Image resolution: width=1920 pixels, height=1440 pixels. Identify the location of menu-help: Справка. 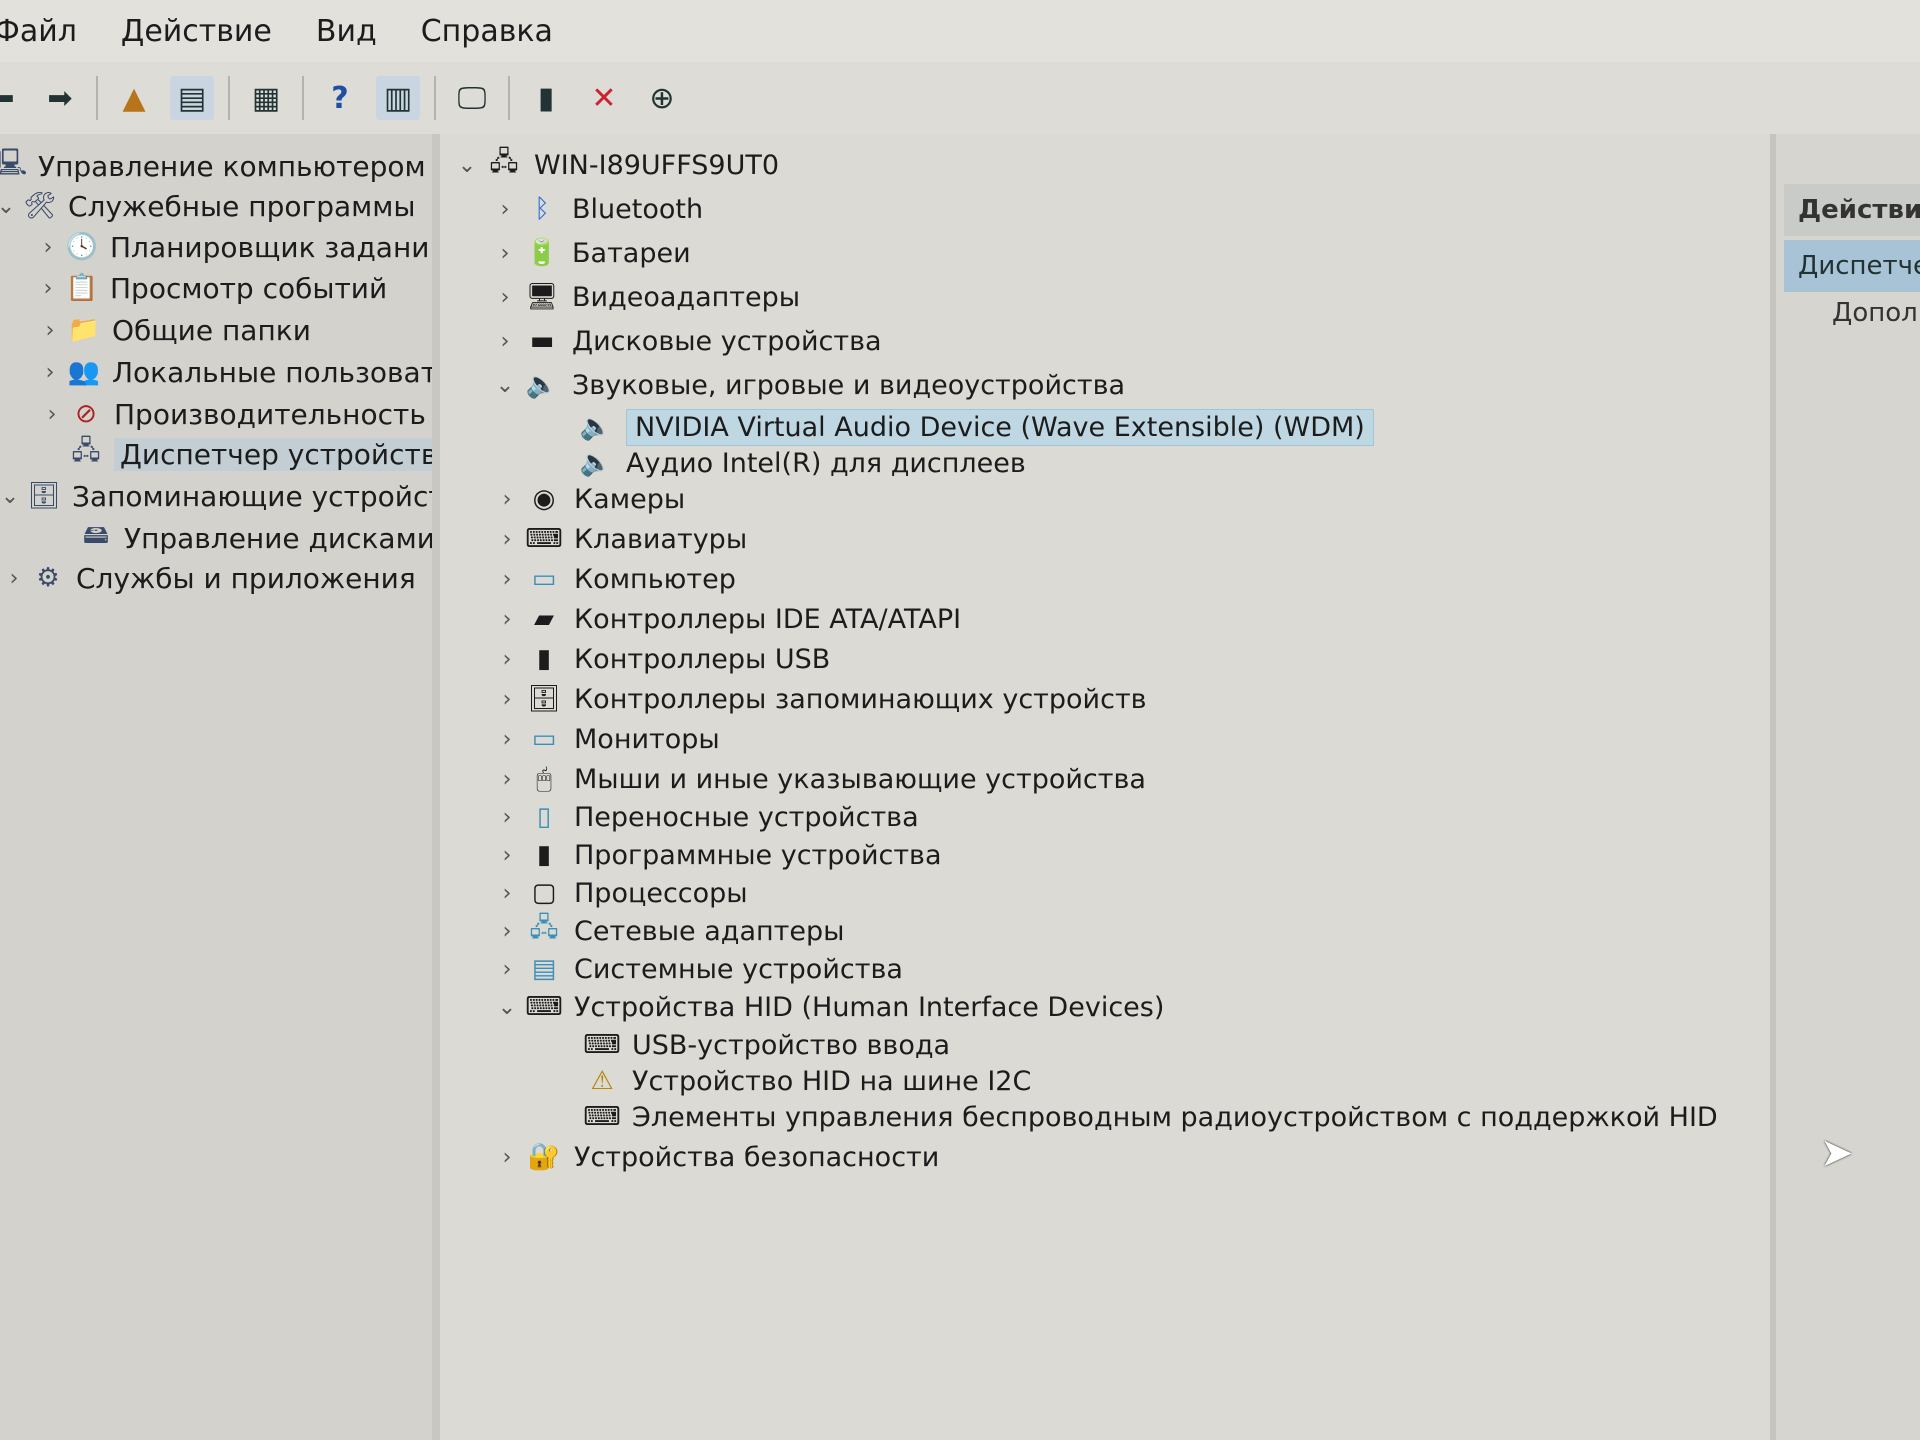
(487, 31).